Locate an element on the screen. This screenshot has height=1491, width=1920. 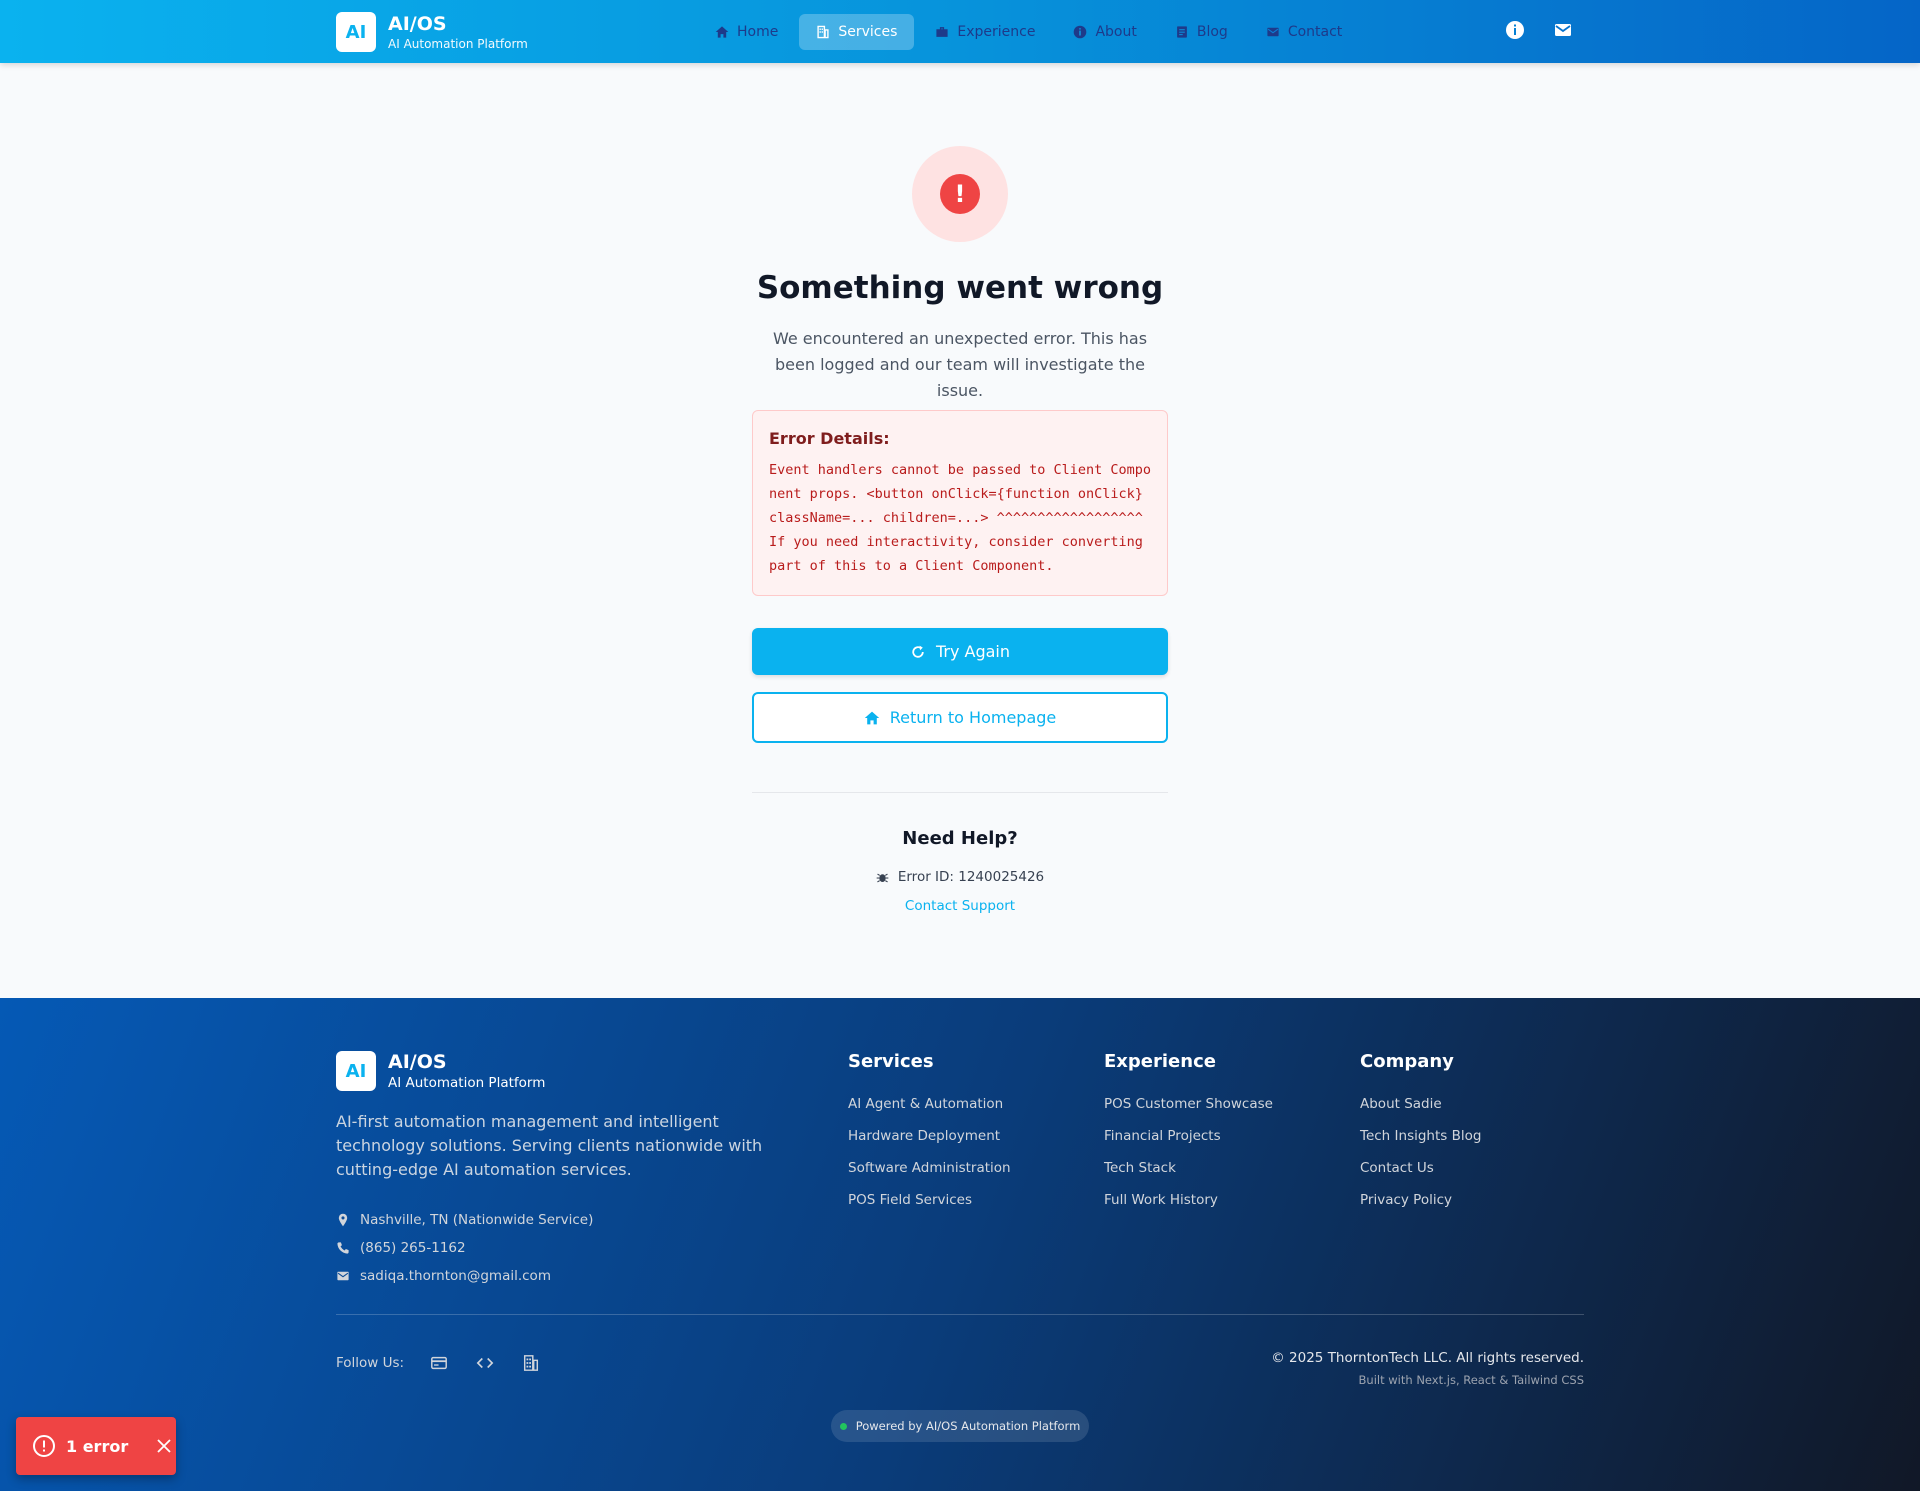
footer-link: Software Administration is located at coordinates (929, 1174).